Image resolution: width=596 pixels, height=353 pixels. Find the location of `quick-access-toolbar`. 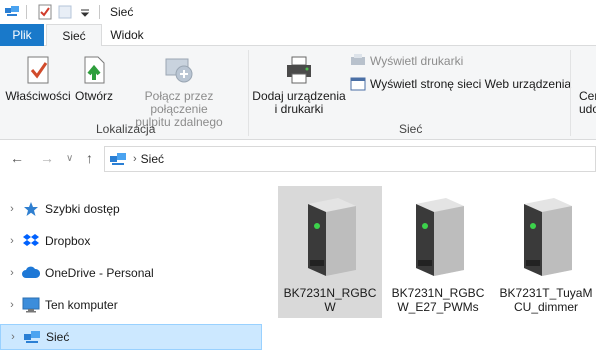

quick-access-toolbar is located at coordinates (53, 12).